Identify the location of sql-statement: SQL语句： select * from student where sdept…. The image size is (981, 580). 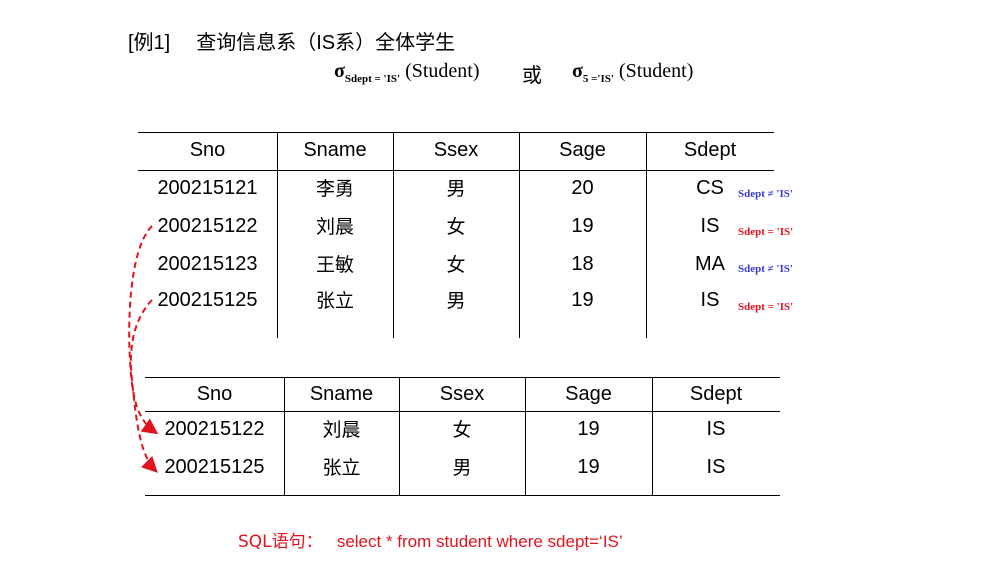
(430, 539).